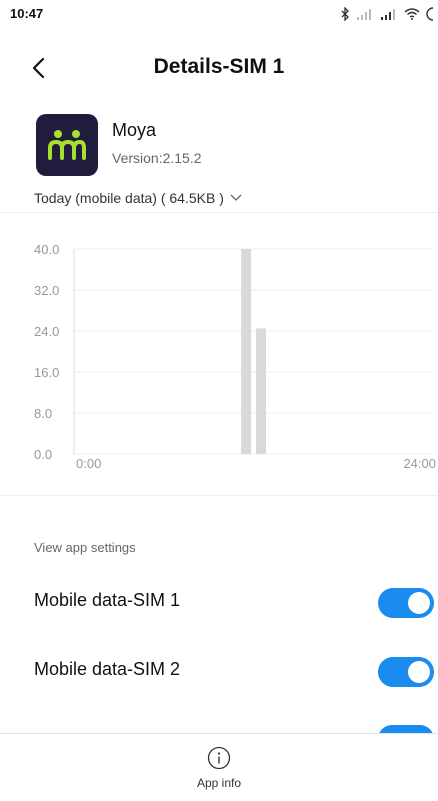 The width and height of the screenshot is (438, 801). I want to click on toggle-label: Mobile data-SIM 2, so click(107, 669).